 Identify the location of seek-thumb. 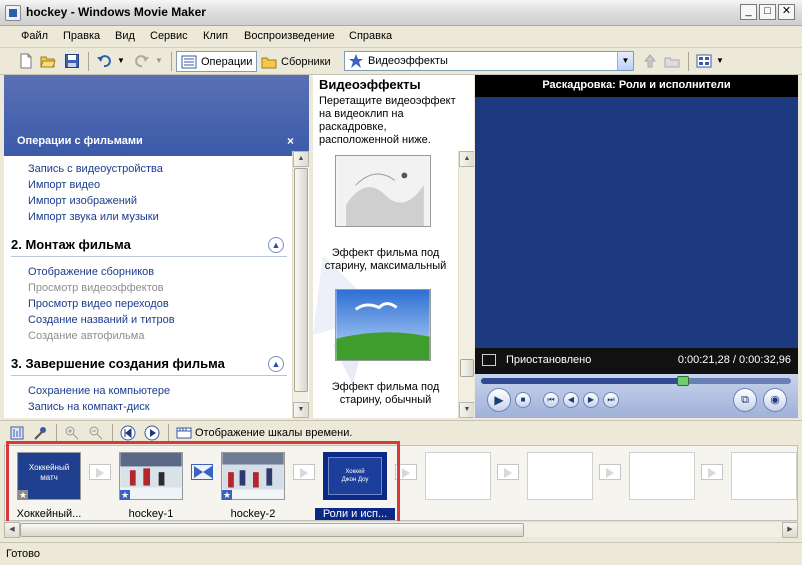
(682, 381).